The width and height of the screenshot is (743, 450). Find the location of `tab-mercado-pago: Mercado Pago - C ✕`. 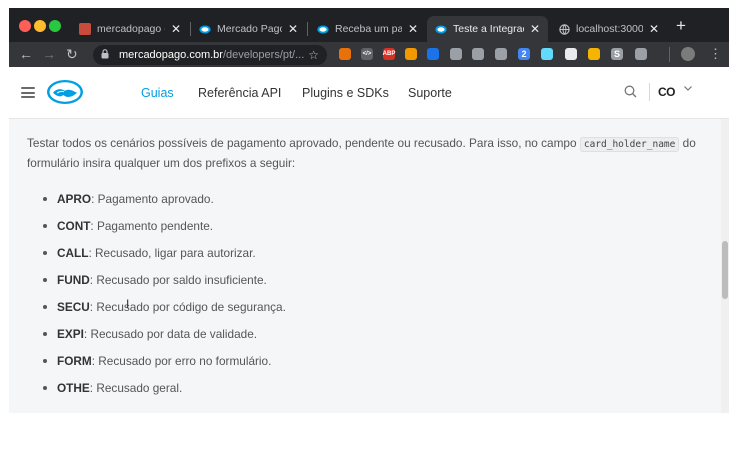

tab-mercado-pago: Mercado Pago - C ✕ is located at coordinates (248, 29).